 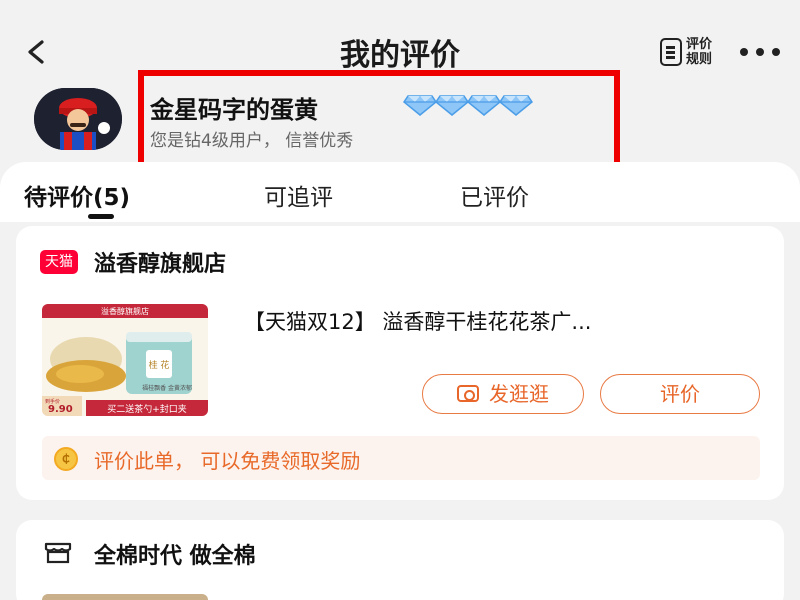 I want to click on camera-icon, so click(x=468, y=393).